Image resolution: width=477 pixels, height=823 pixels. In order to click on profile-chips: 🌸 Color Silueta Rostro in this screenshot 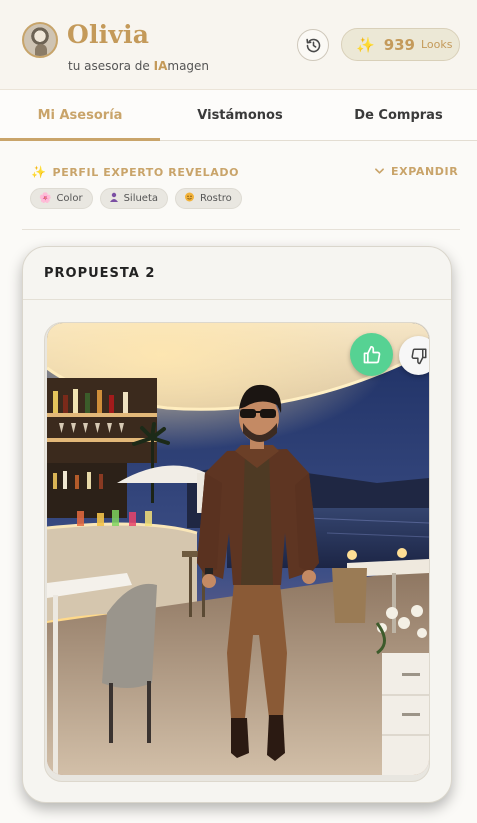, I will do `click(136, 198)`.